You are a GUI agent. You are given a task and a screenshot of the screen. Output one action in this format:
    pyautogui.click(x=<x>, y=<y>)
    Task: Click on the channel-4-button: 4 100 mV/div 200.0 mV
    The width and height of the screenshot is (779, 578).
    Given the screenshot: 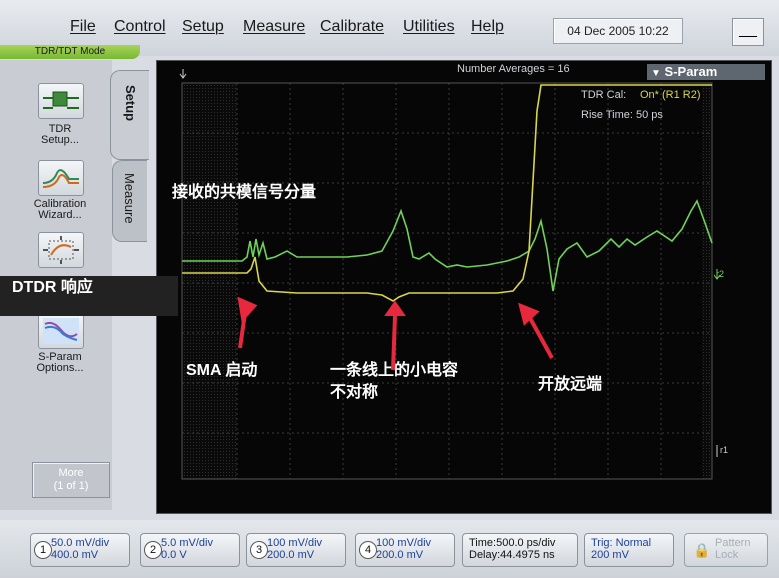 What is the action you would take?
    pyautogui.click(x=405, y=550)
    